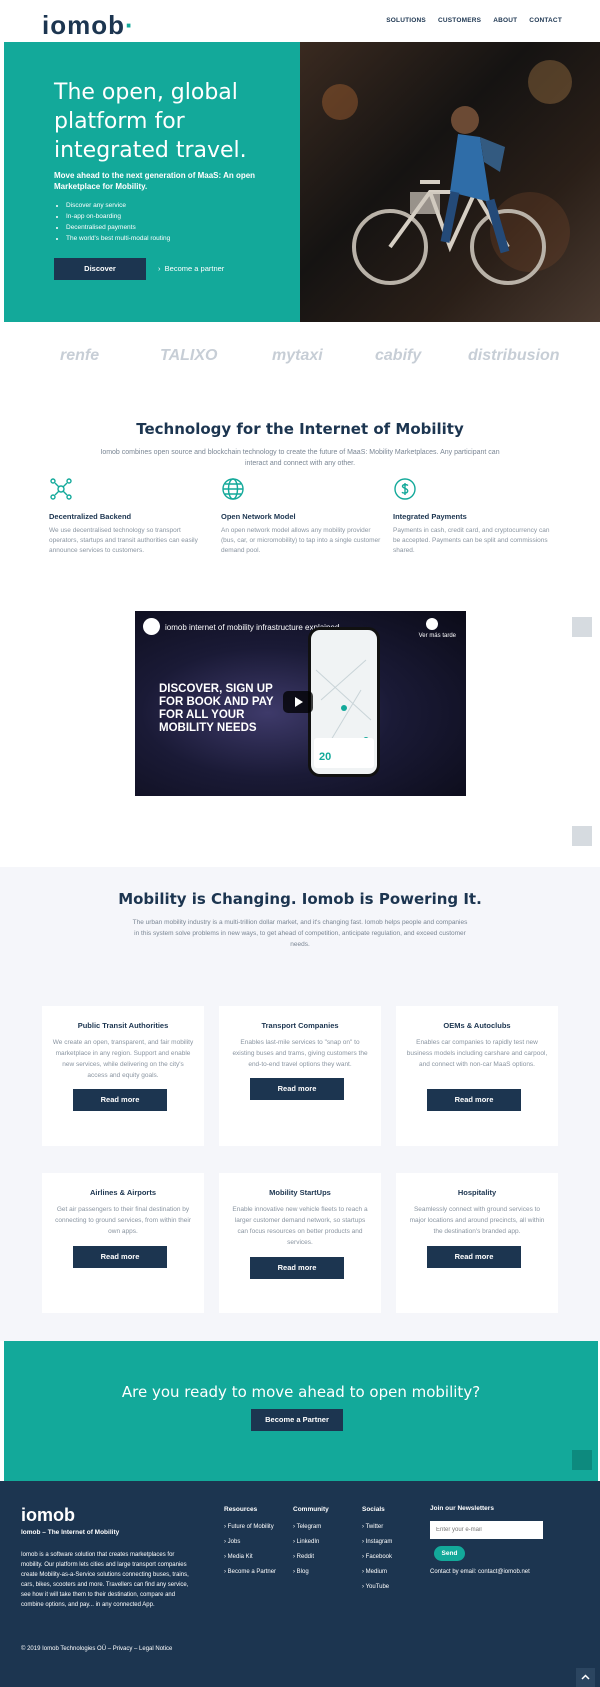 This screenshot has width=600, height=1687. Describe the element at coordinates (323, 1542) in the screenshot. I see `footer-link: › LinkedIn` at that location.